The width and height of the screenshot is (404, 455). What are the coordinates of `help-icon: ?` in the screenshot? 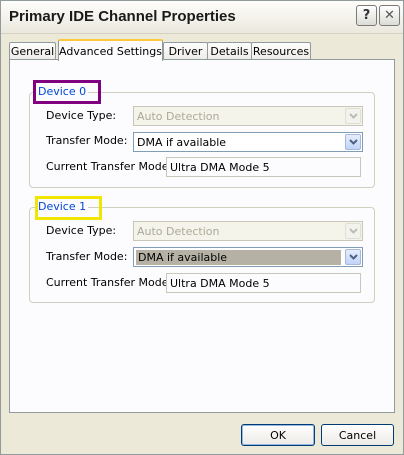 It's located at (366, 15).